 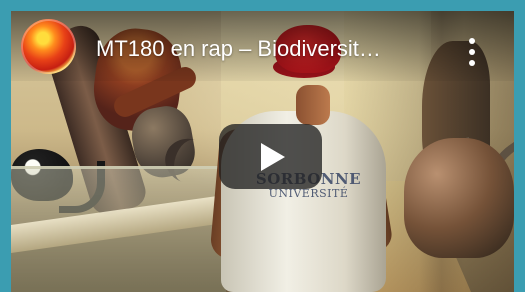 I want to click on play-button, so click(x=270, y=156).